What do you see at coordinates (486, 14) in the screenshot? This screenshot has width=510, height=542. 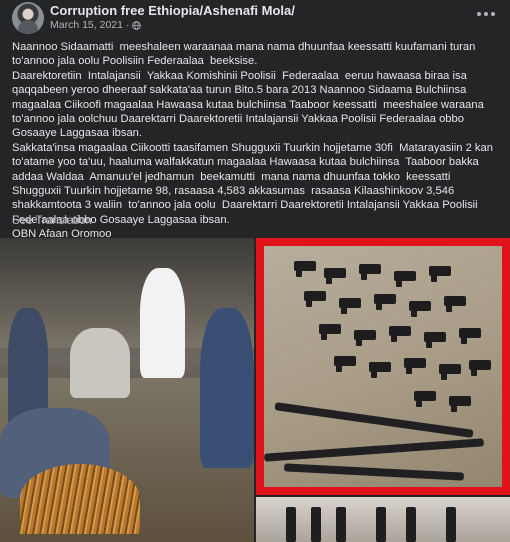 I see `more-options-icon` at bounding box center [486, 14].